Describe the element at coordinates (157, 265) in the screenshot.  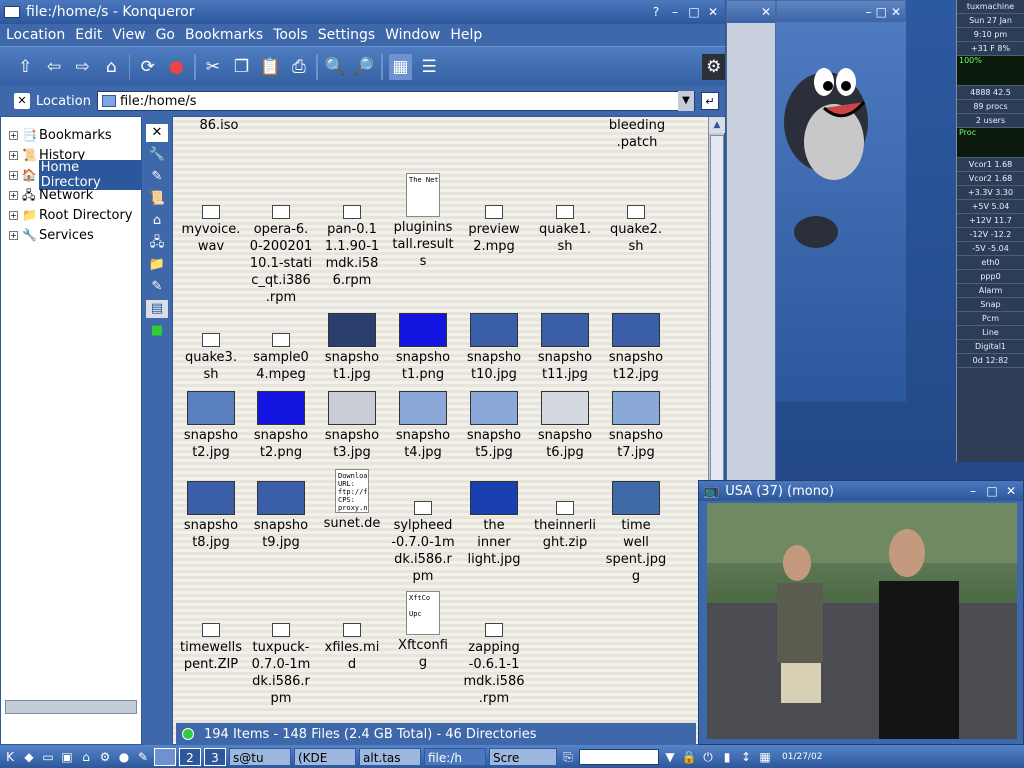
I see `folder-icon: 📁` at that location.